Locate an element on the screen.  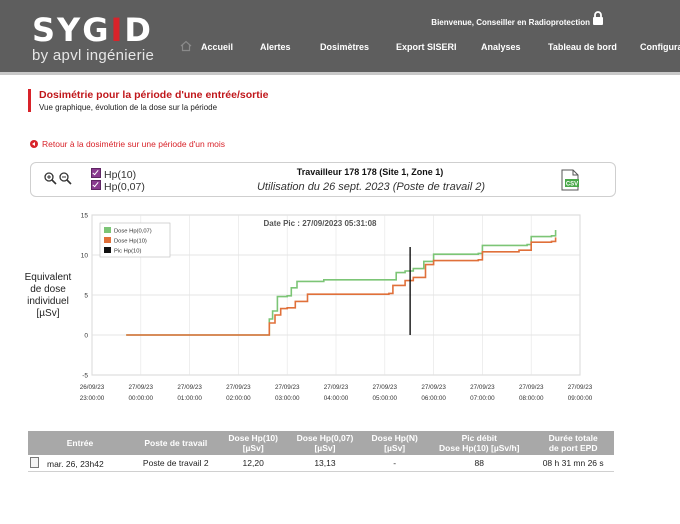
welcome-text: Bienvenue, Conseiller en Radioprotection is located at coordinates (510, 22).